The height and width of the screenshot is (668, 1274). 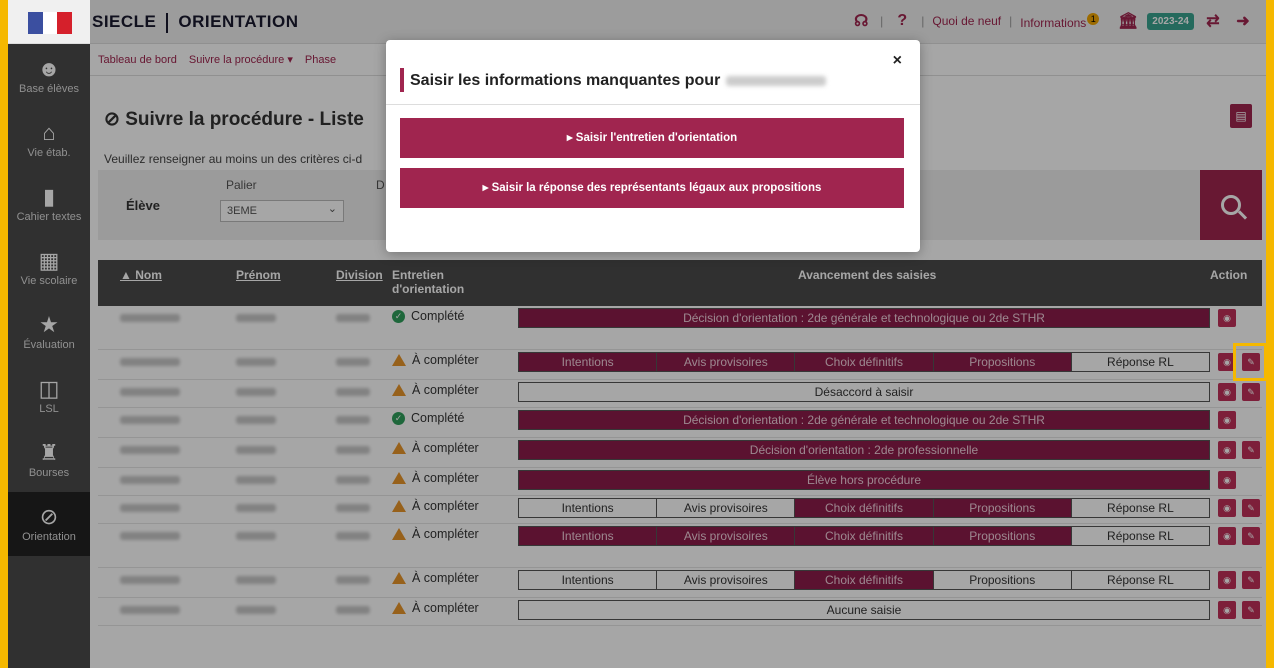 What do you see at coordinates (1250, 362) in the screenshot?
I see `edit-highlight-box` at bounding box center [1250, 362].